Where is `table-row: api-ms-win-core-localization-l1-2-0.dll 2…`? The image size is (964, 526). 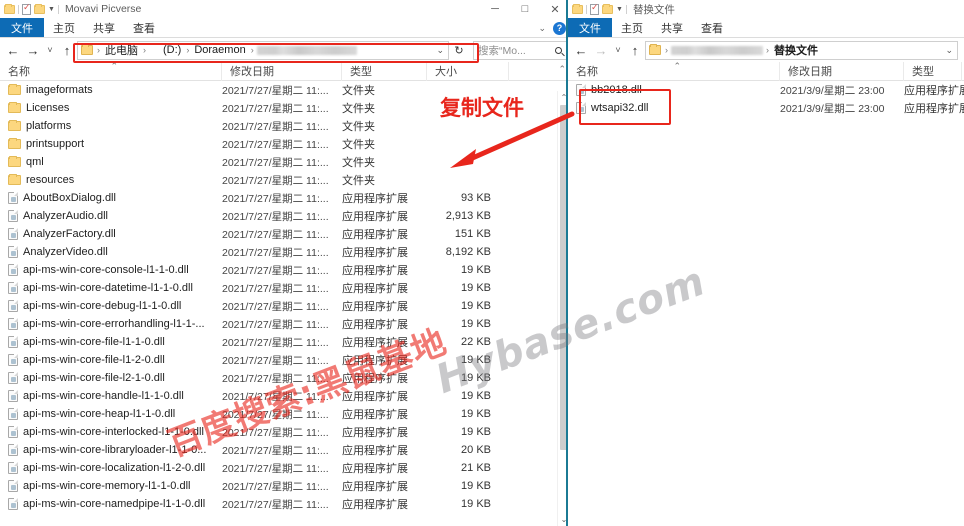
table-row: api-ms-win-core-localization-l1-2-0.dll 2… is located at coordinates (285, 468).